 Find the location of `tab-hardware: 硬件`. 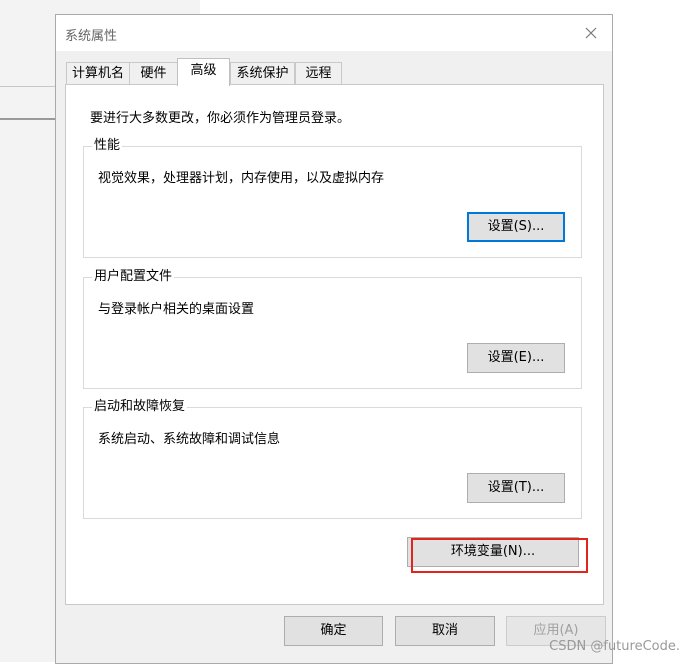

tab-hardware: 硬件 is located at coordinates (153, 73).